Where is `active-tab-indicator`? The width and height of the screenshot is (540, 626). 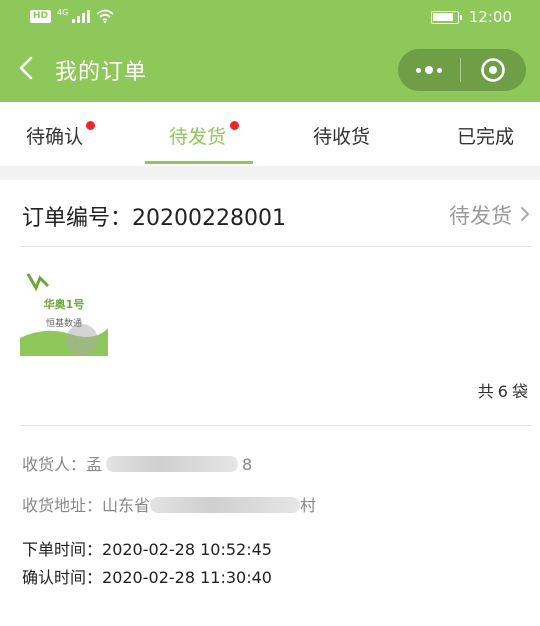
active-tab-indicator is located at coordinates (199, 162).